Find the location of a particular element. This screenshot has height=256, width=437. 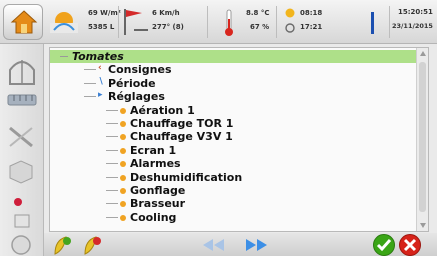

wind-direction-value: 277° (8) is located at coordinates (168, 27).